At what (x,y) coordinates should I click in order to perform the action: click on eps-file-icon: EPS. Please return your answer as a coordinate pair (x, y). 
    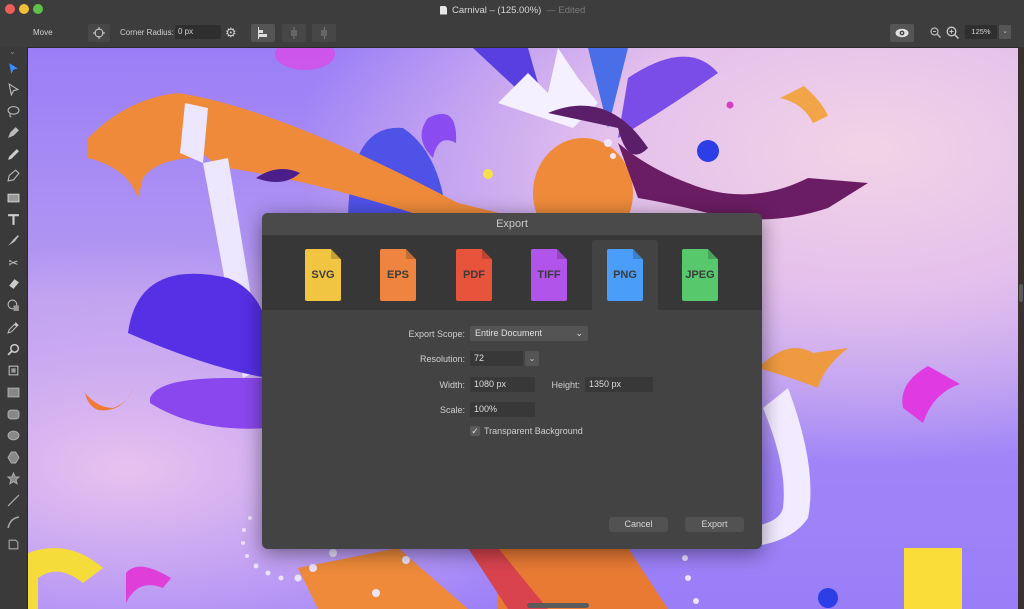
    Looking at the image, I should click on (398, 275).